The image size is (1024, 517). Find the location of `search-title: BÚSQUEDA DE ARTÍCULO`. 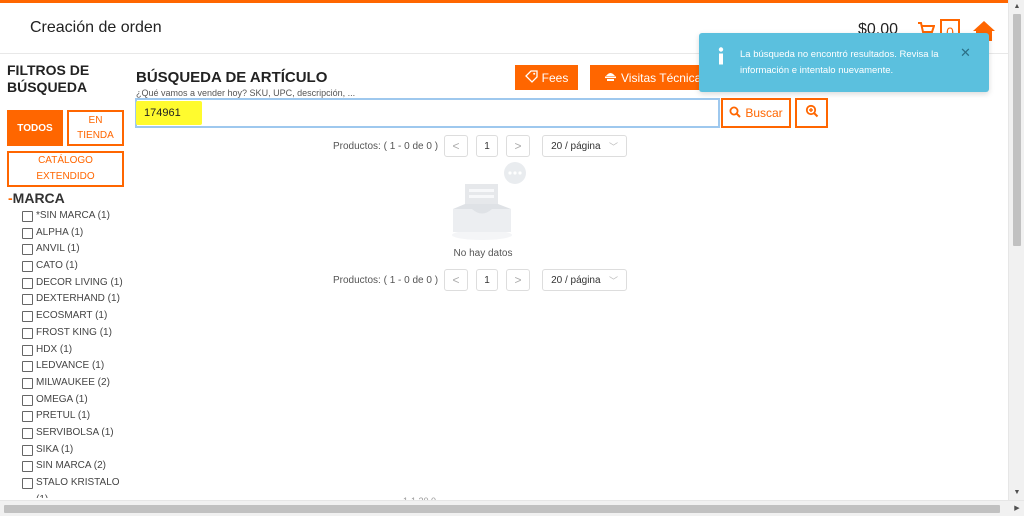

search-title: BÚSQUEDA DE ARTÍCULO is located at coordinates (232, 77).